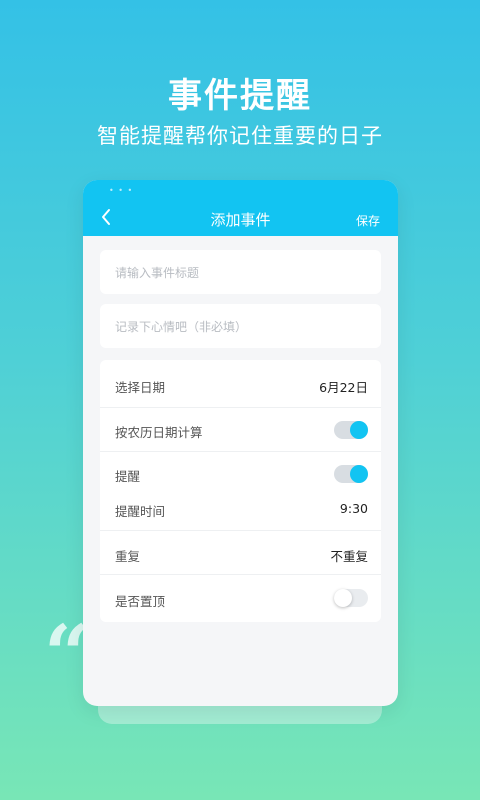  I want to click on pin-row: 是否置顶, so click(240, 598).